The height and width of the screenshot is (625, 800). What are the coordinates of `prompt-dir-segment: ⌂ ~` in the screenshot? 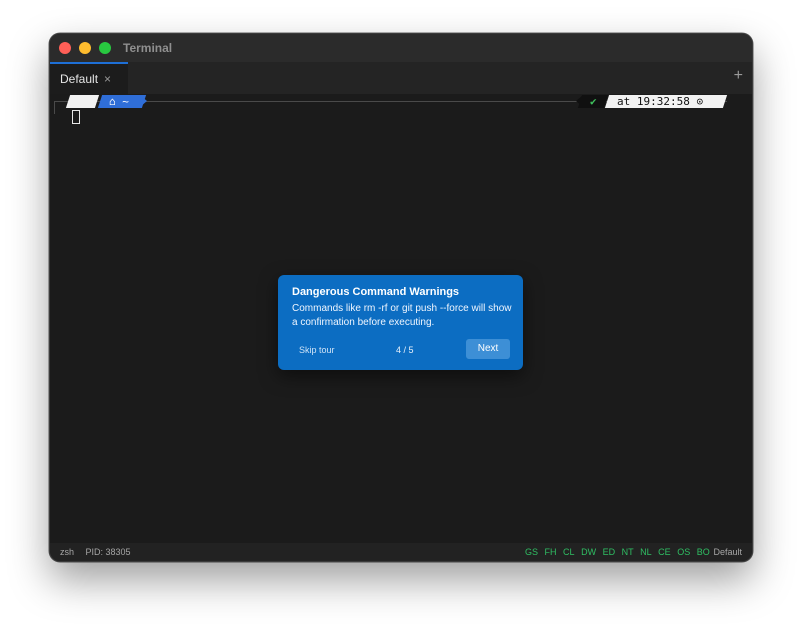 It's located at (122, 101).